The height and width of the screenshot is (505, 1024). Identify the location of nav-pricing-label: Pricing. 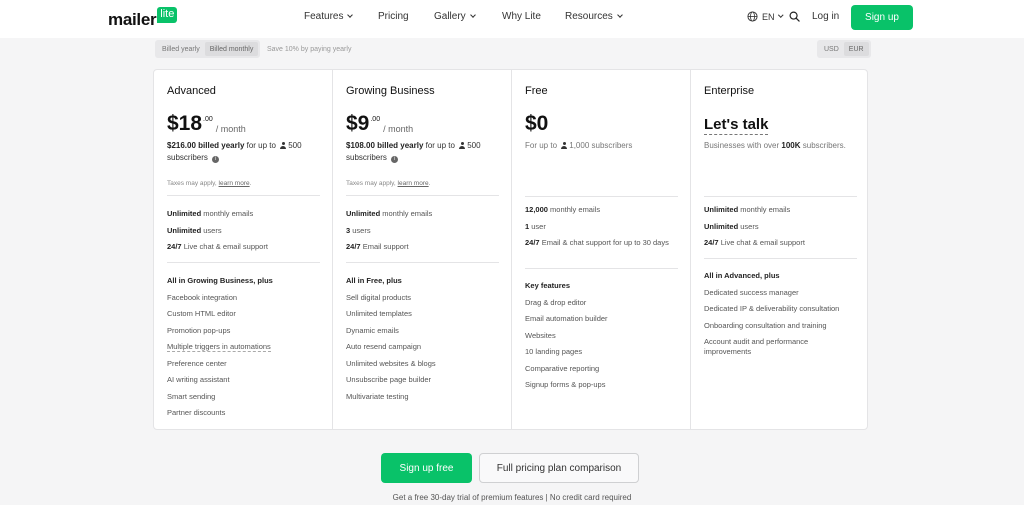
(393, 16).